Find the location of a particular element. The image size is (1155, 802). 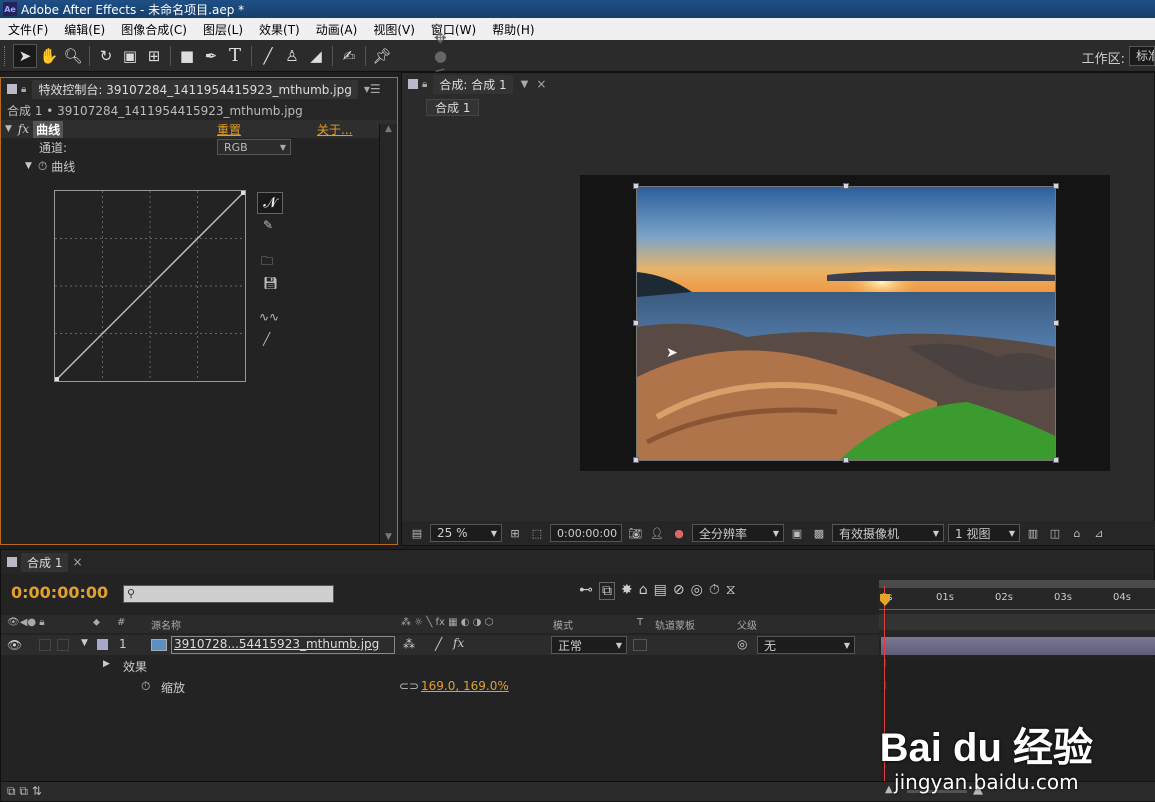

eraser-tool-icon: ◢ is located at coordinates (316, 56).